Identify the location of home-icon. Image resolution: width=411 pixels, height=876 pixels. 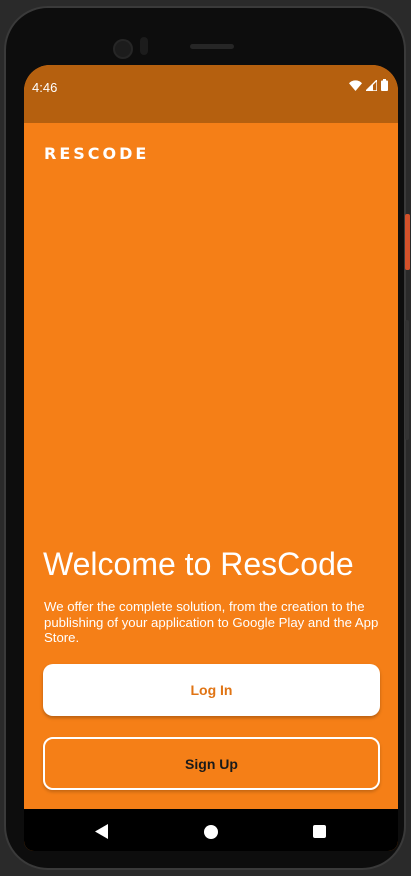
(211, 832).